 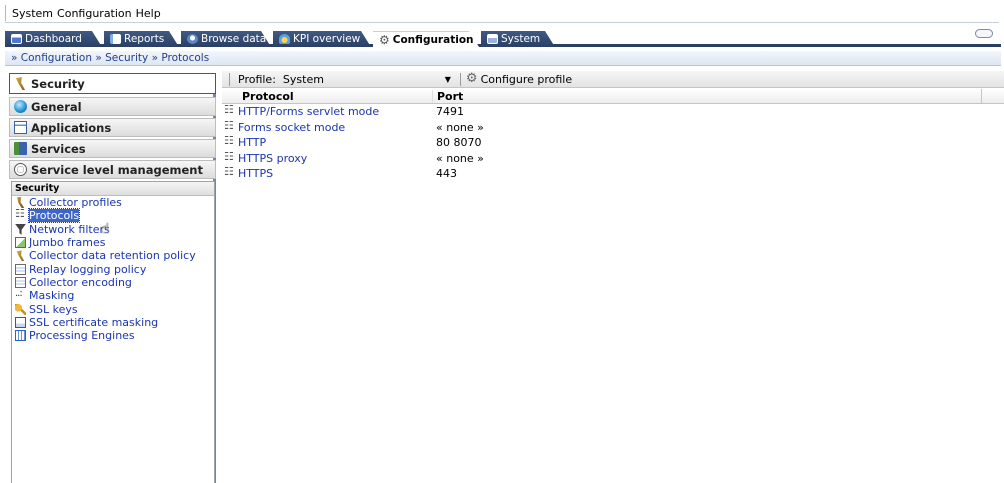 I want to click on port-cell: 443, so click(x=446, y=174).